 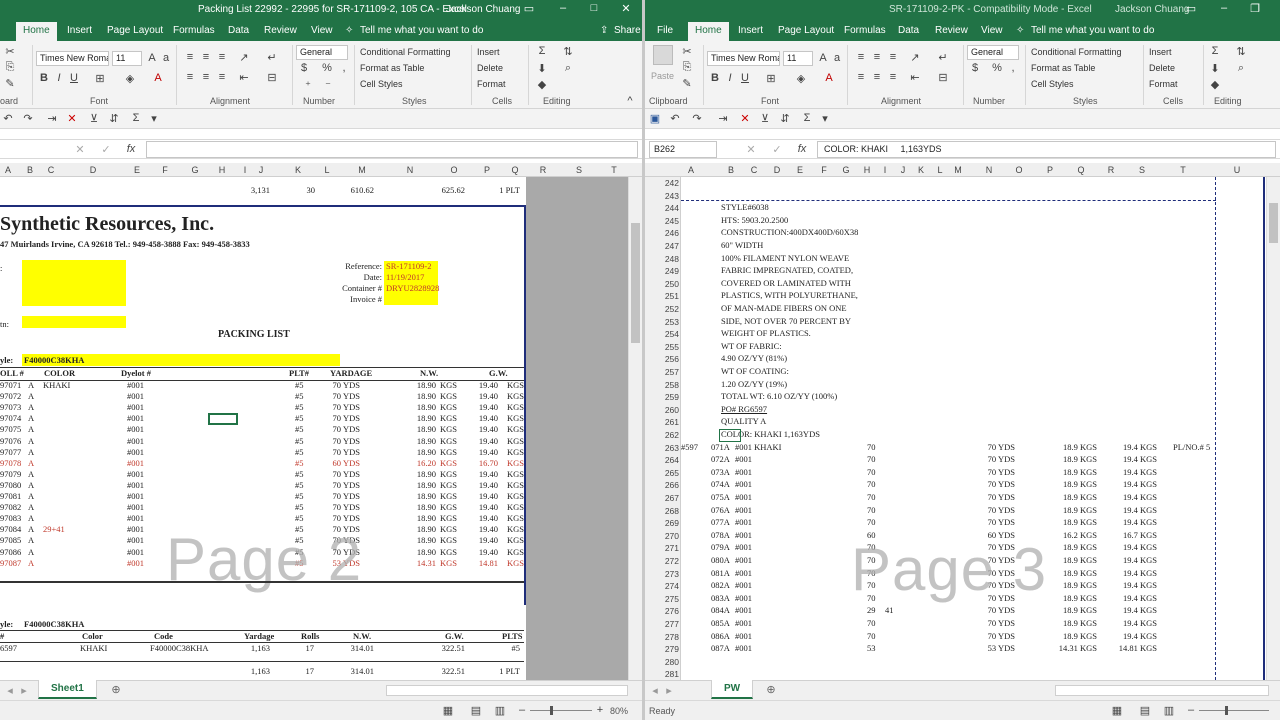 I want to click on maximize-icon: □, so click(x=594, y=8).